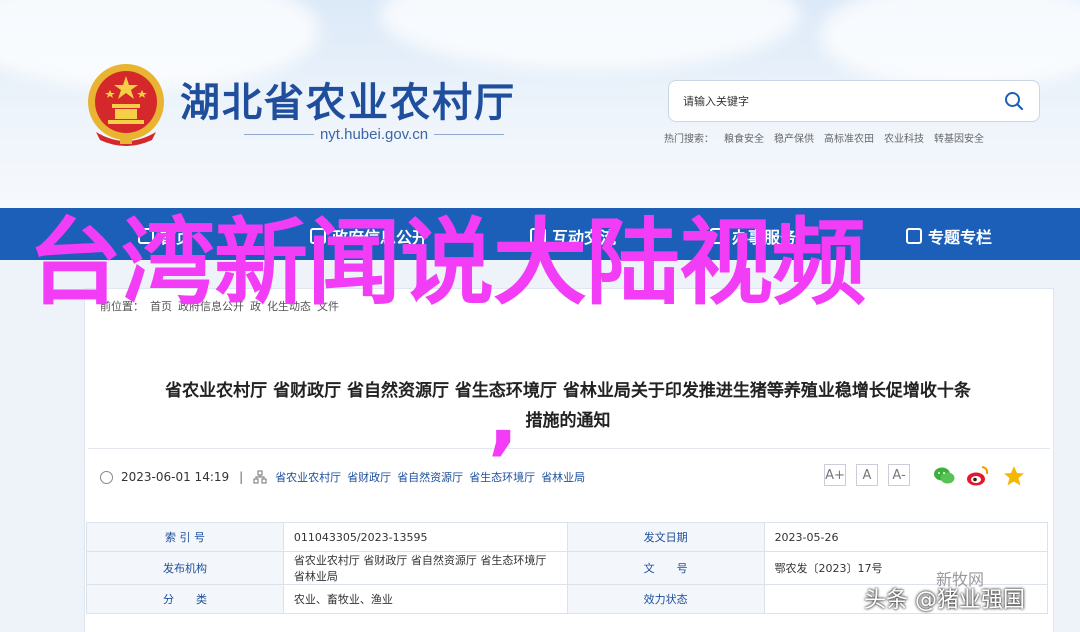 The height and width of the screenshot is (632, 1080). I want to click on hot-search-item: 高标准农田, so click(849, 137).